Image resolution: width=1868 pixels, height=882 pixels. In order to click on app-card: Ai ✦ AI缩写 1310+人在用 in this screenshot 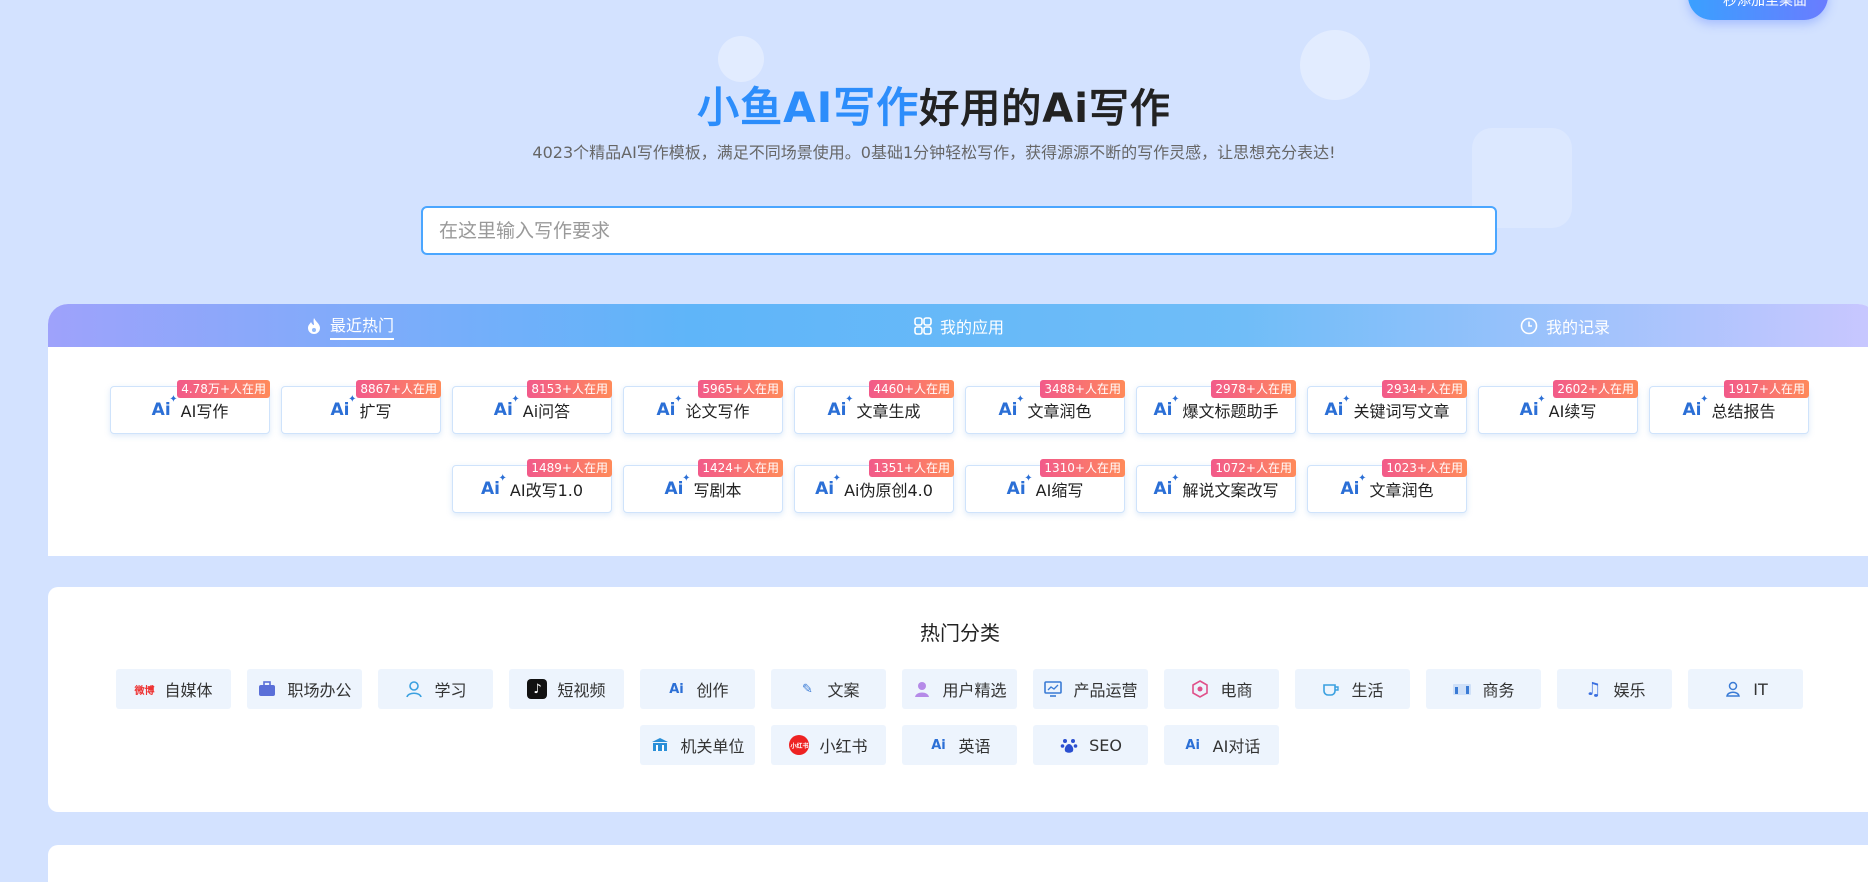, I will do `click(1045, 486)`.